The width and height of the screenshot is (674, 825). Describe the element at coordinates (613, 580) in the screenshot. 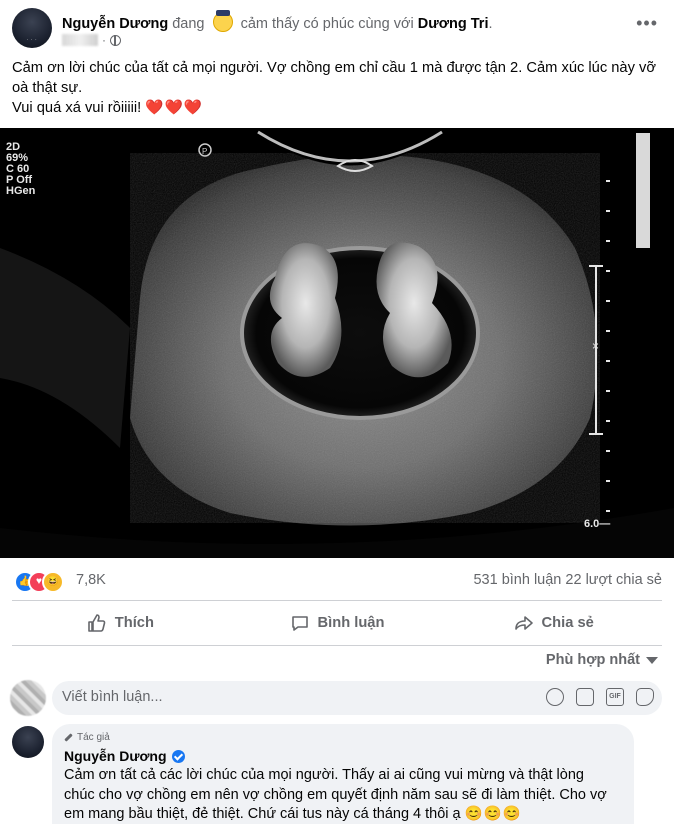

I see `share-count: 22 lượt chia sẻ` at that location.